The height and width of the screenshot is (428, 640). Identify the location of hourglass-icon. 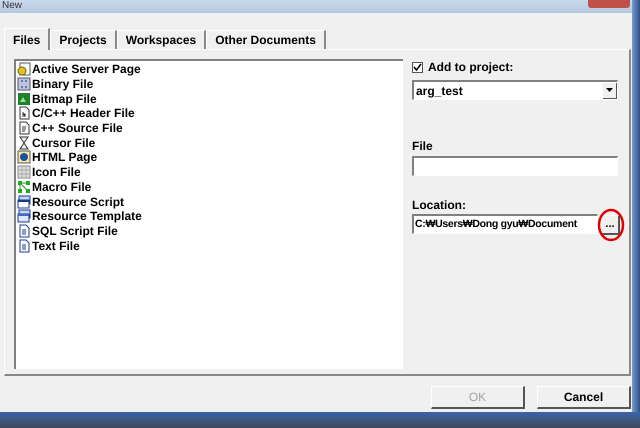
(24, 143).